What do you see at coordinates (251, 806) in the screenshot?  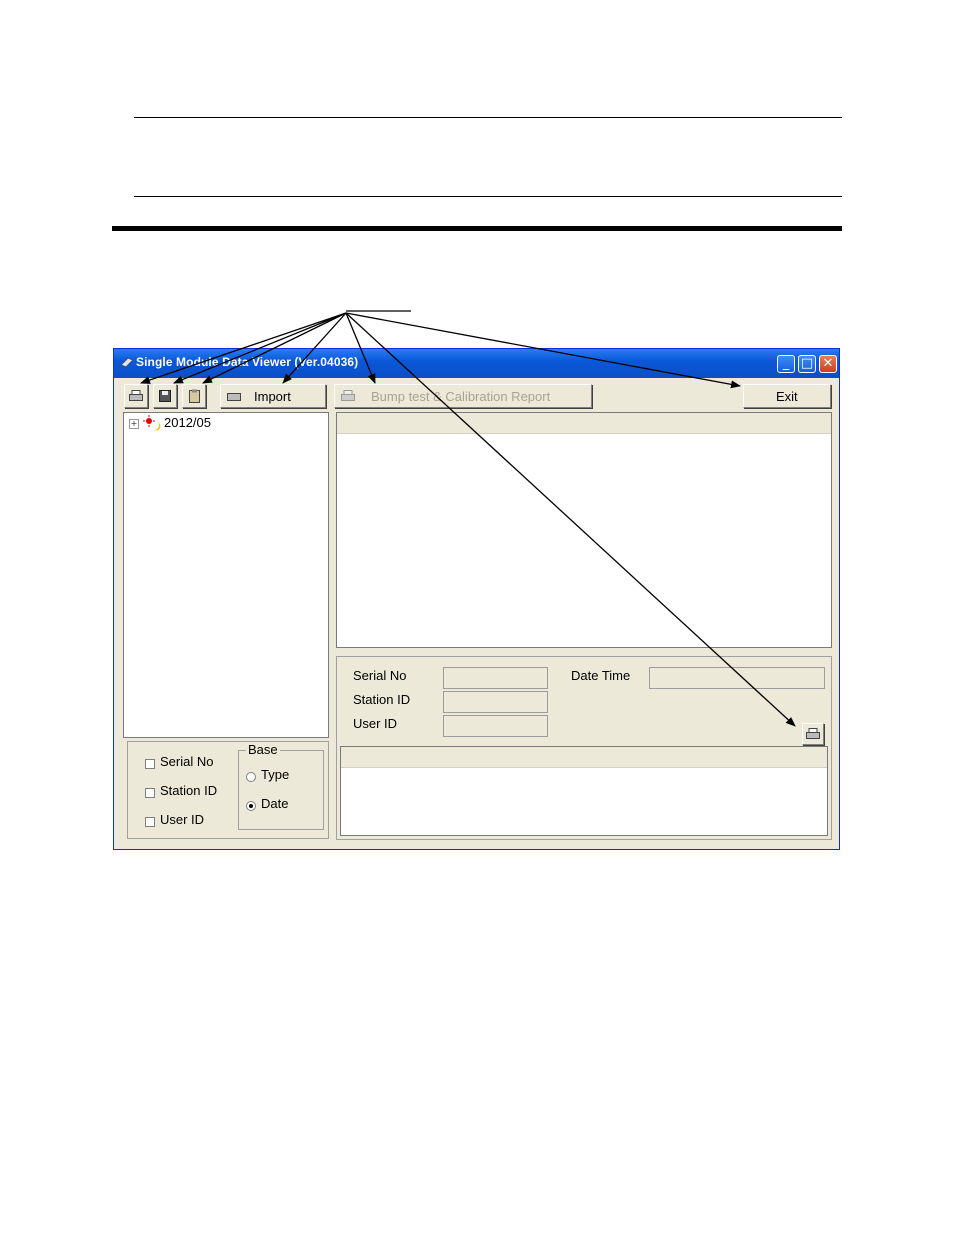 I see `date-radio` at bounding box center [251, 806].